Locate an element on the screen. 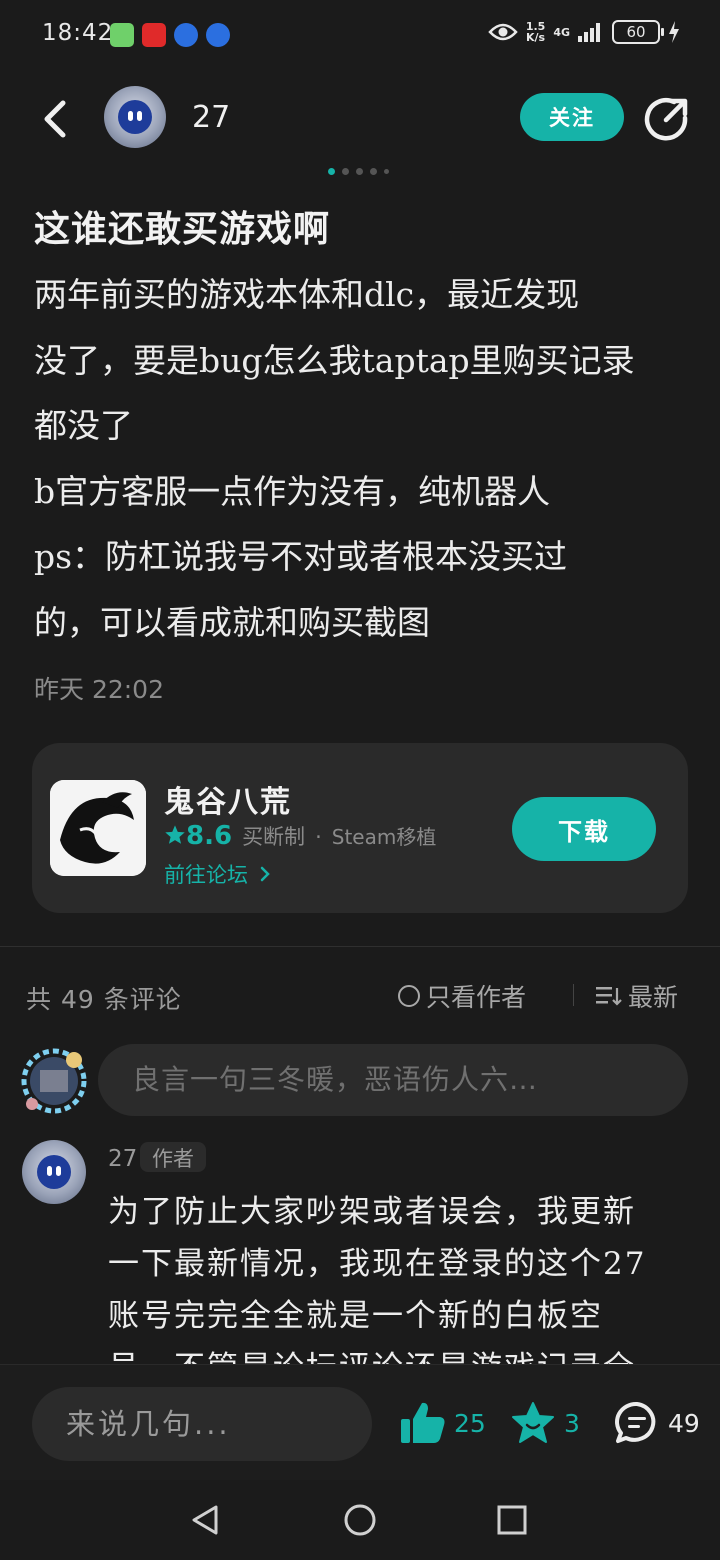 The width and height of the screenshot is (720, 1560). circle-home-icon is located at coordinates (360, 1520).